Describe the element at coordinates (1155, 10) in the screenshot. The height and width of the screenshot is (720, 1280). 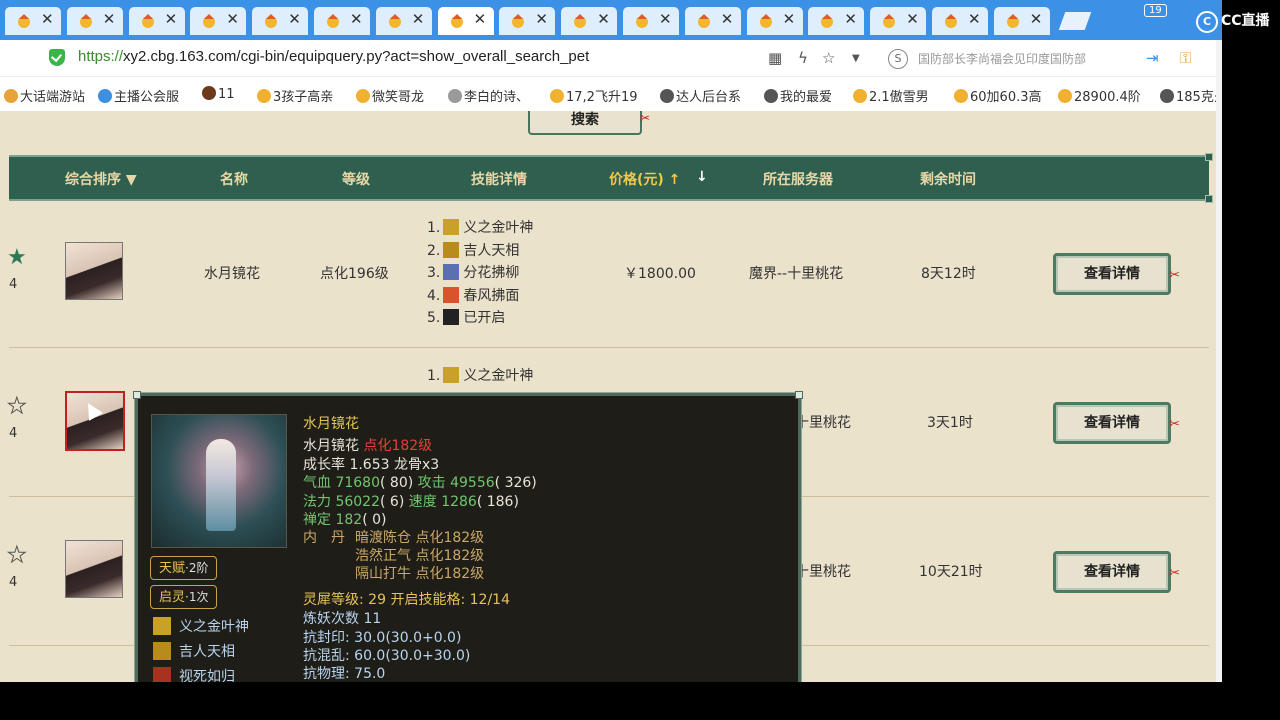
I see `notification-badge: 19` at that location.